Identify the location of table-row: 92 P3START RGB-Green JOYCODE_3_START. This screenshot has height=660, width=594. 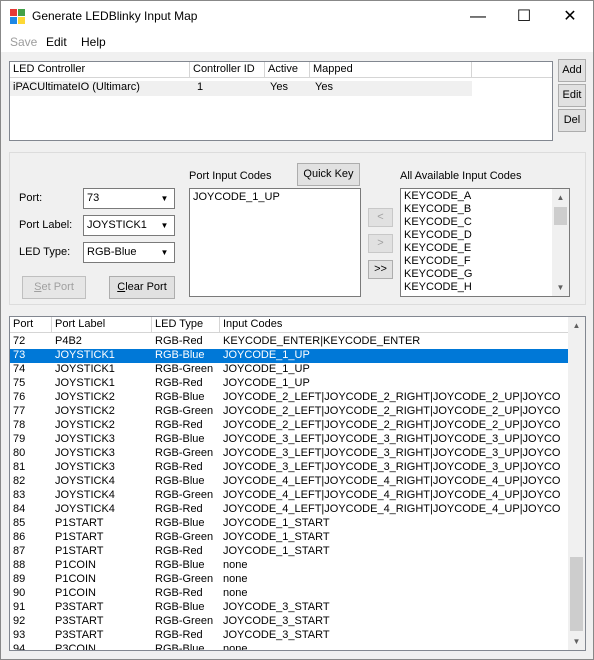
(289, 622).